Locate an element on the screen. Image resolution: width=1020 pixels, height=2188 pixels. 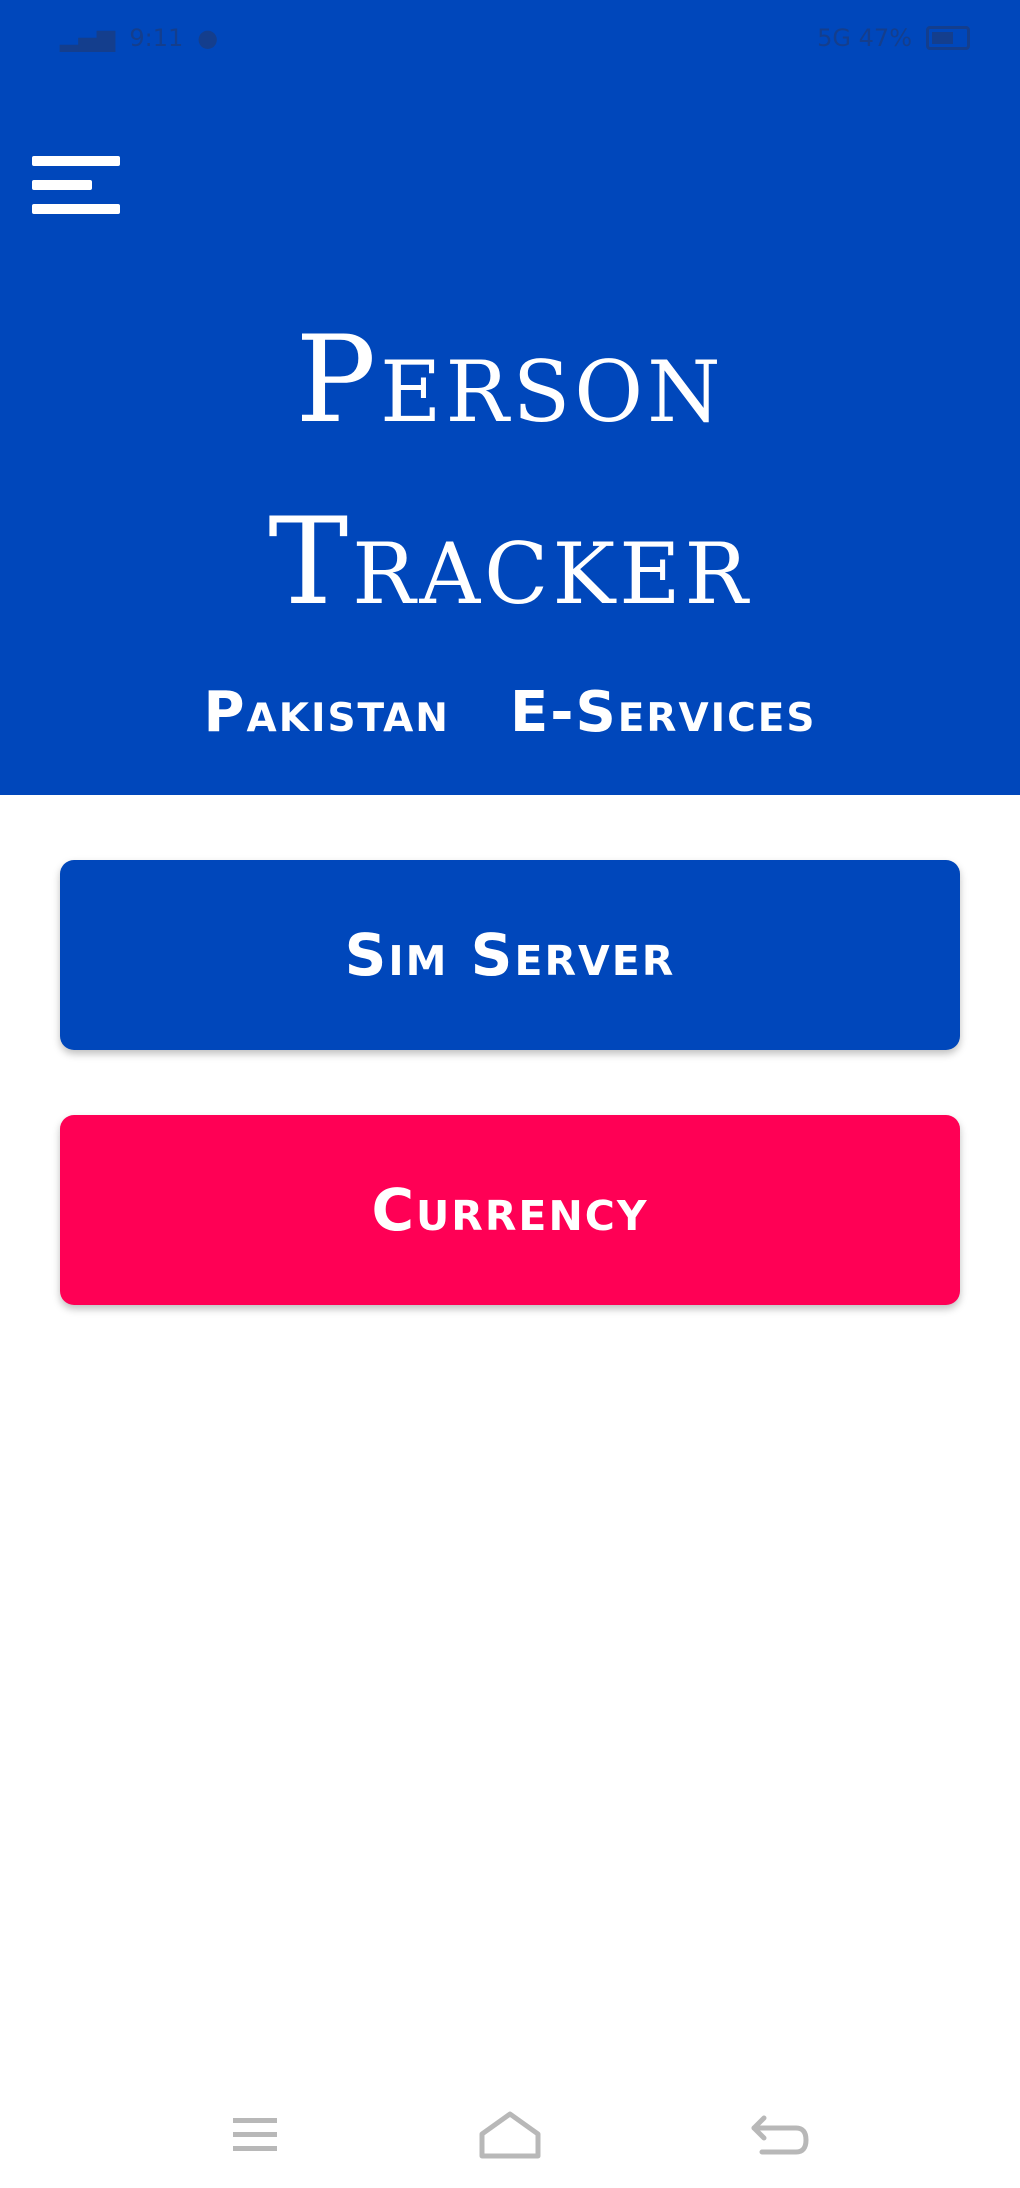
currency-button: Currency is located at coordinates (510, 1210).